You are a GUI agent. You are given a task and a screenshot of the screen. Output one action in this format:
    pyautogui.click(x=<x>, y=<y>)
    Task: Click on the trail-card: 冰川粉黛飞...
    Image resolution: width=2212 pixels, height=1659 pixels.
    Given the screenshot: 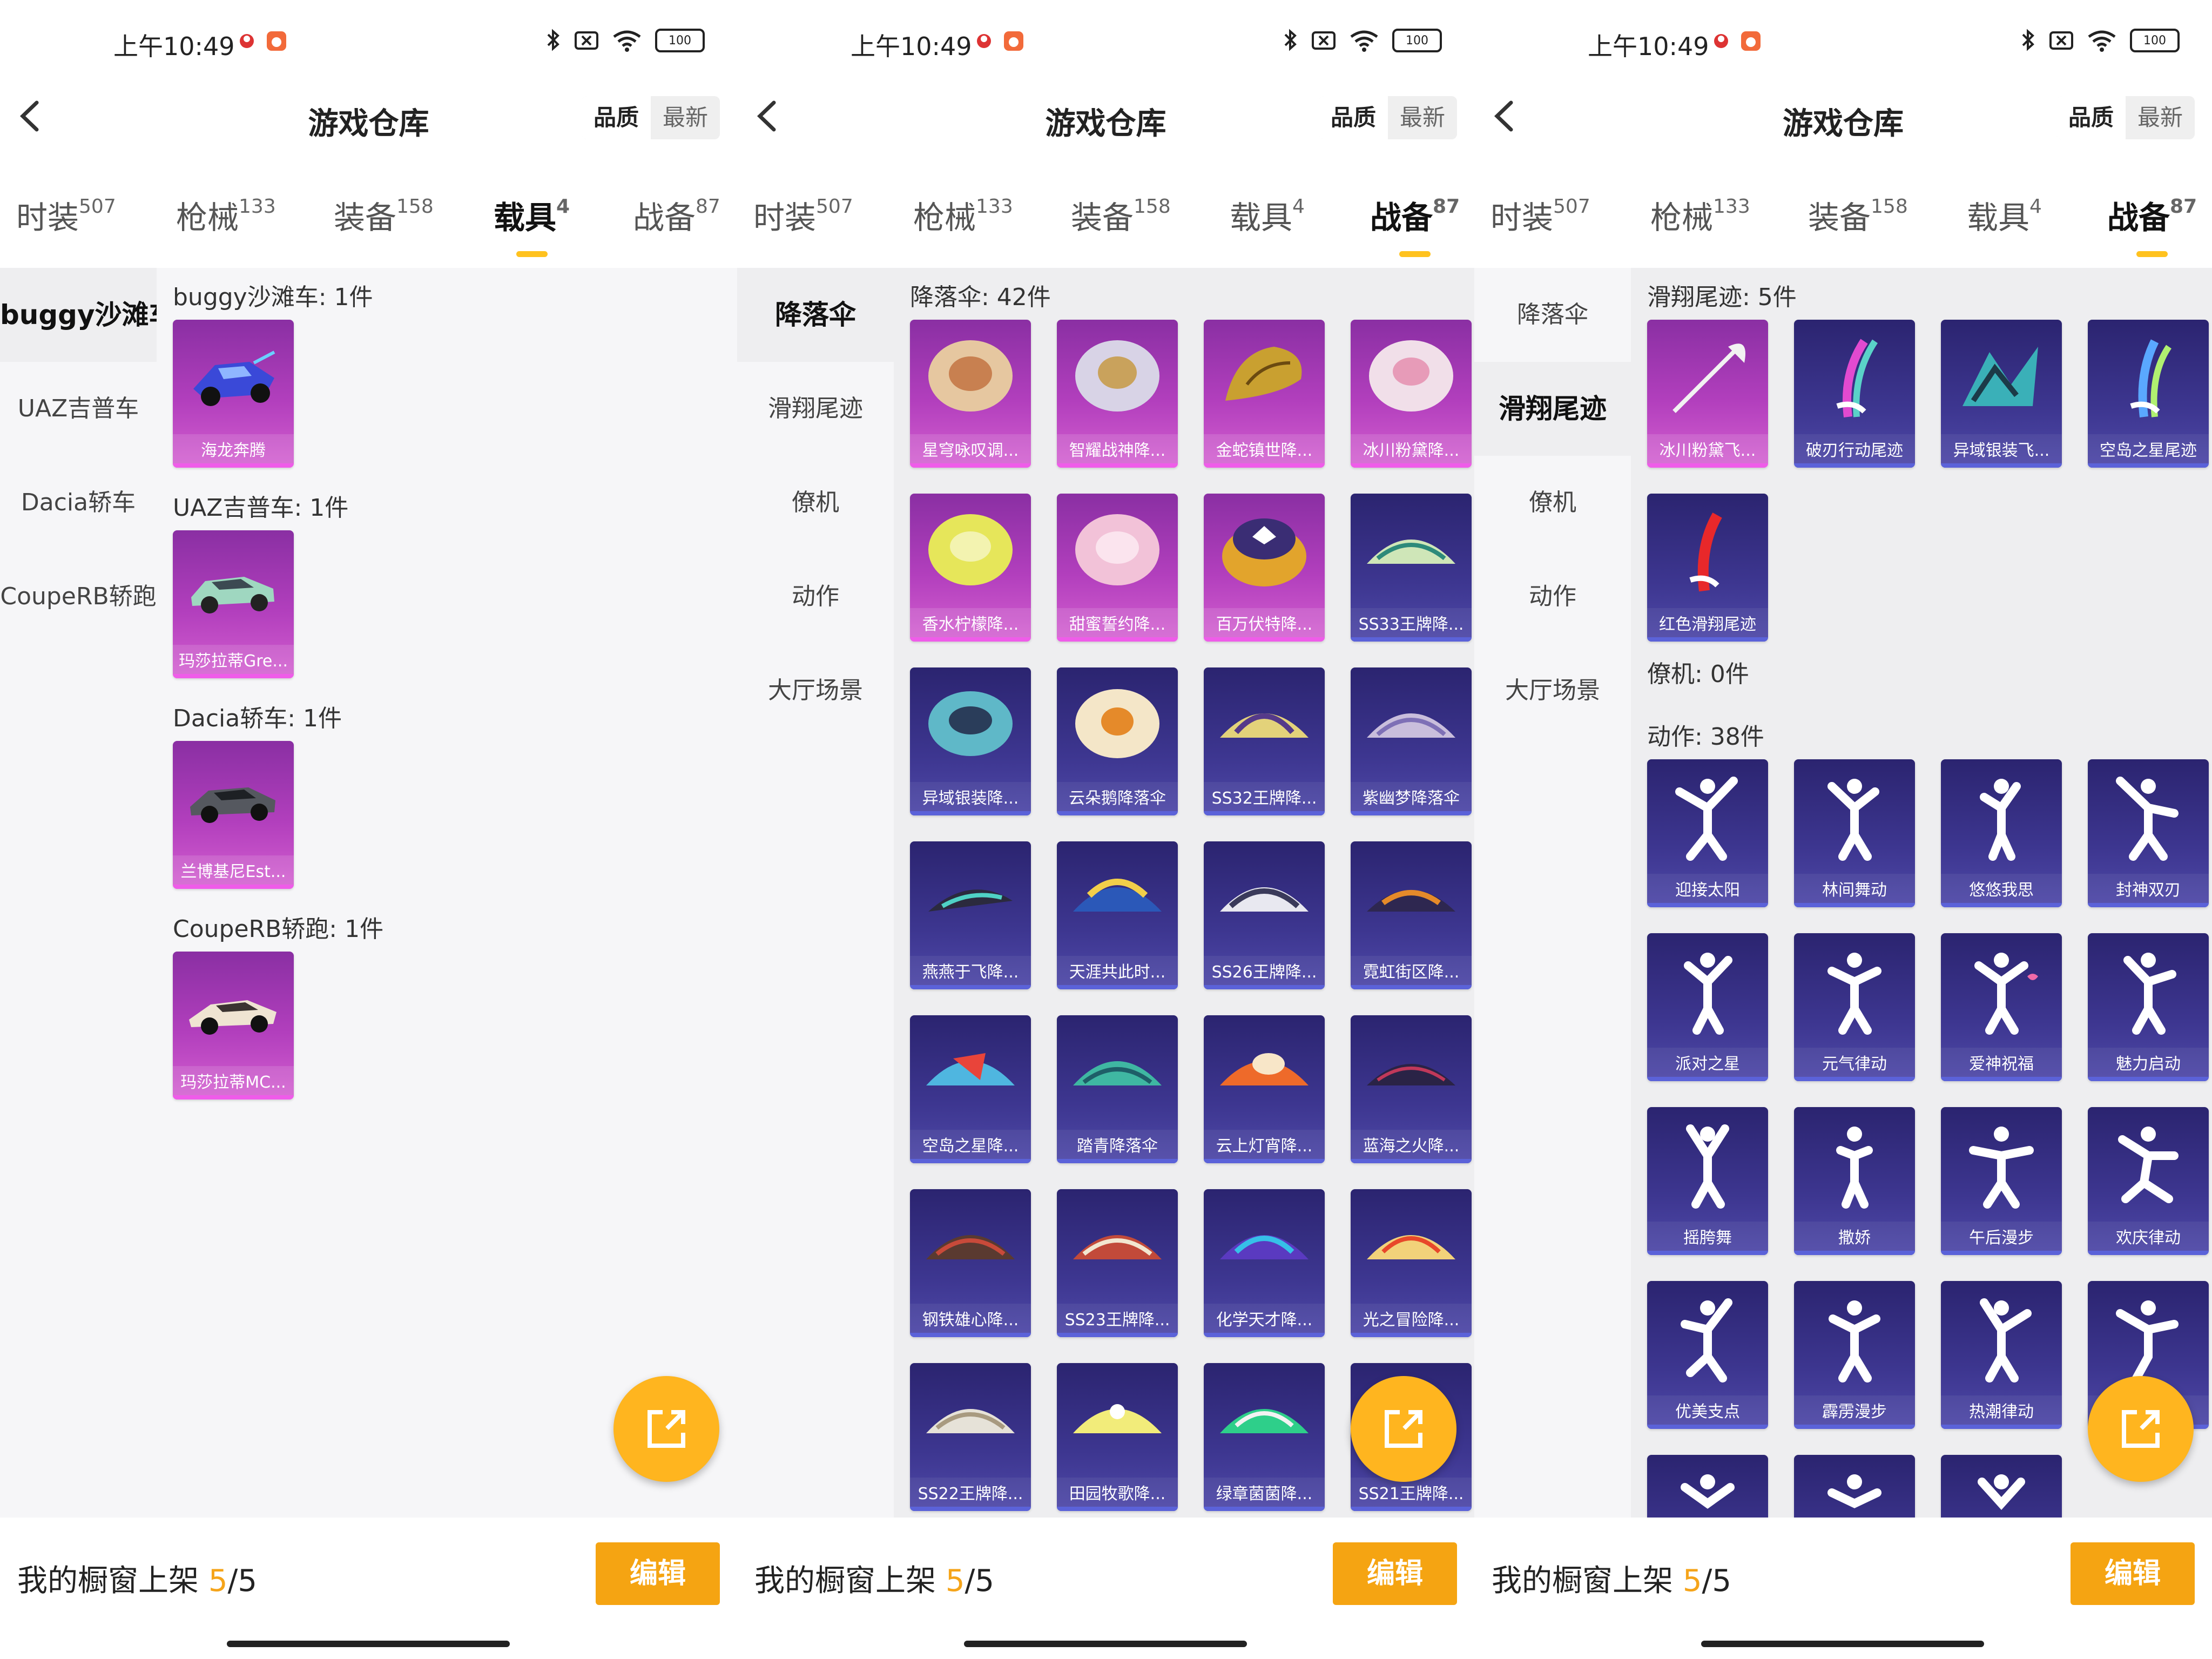 What is the action you would take?
    pyautogui.click(x=1707, y=394)
    